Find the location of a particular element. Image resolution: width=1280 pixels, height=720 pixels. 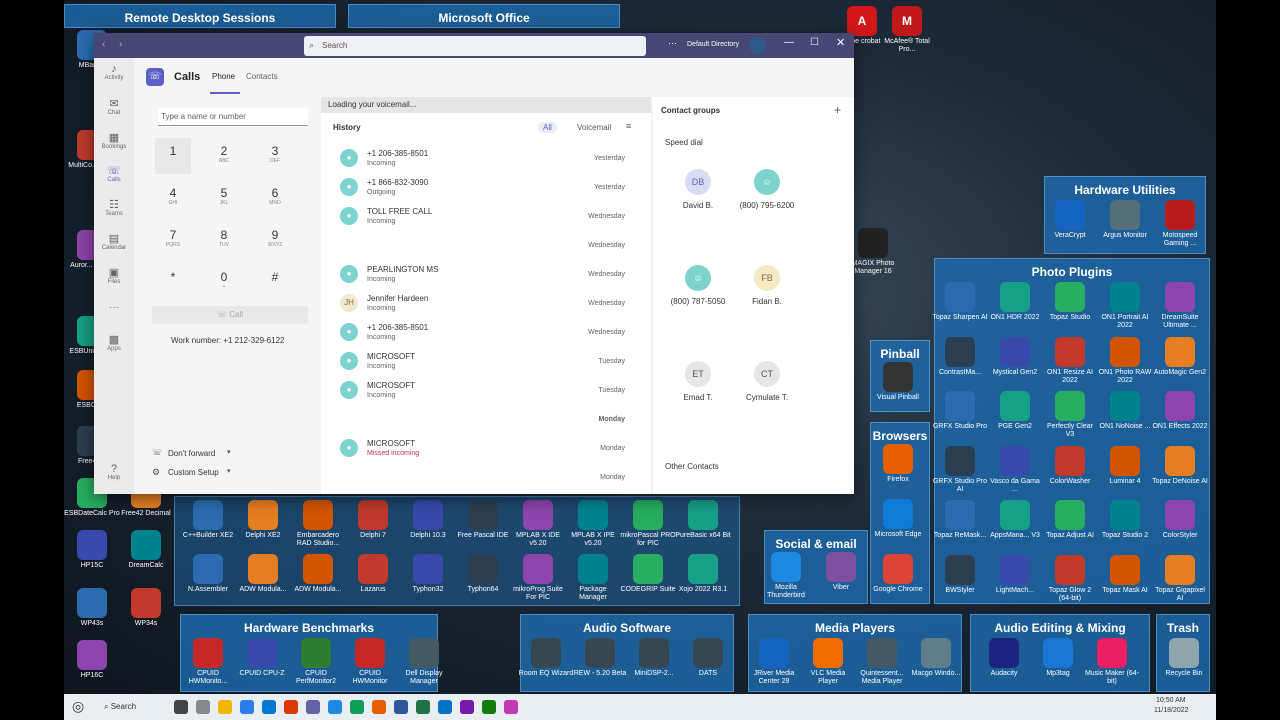

chevron-down-icon: ▾ is located at coordinates (229, 471).